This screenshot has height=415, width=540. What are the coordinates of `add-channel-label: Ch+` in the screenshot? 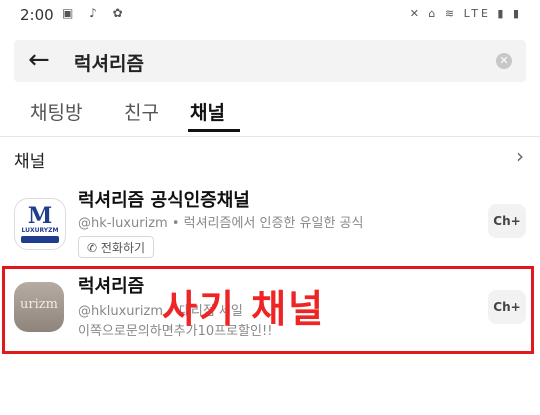 It's located at (507, 221).